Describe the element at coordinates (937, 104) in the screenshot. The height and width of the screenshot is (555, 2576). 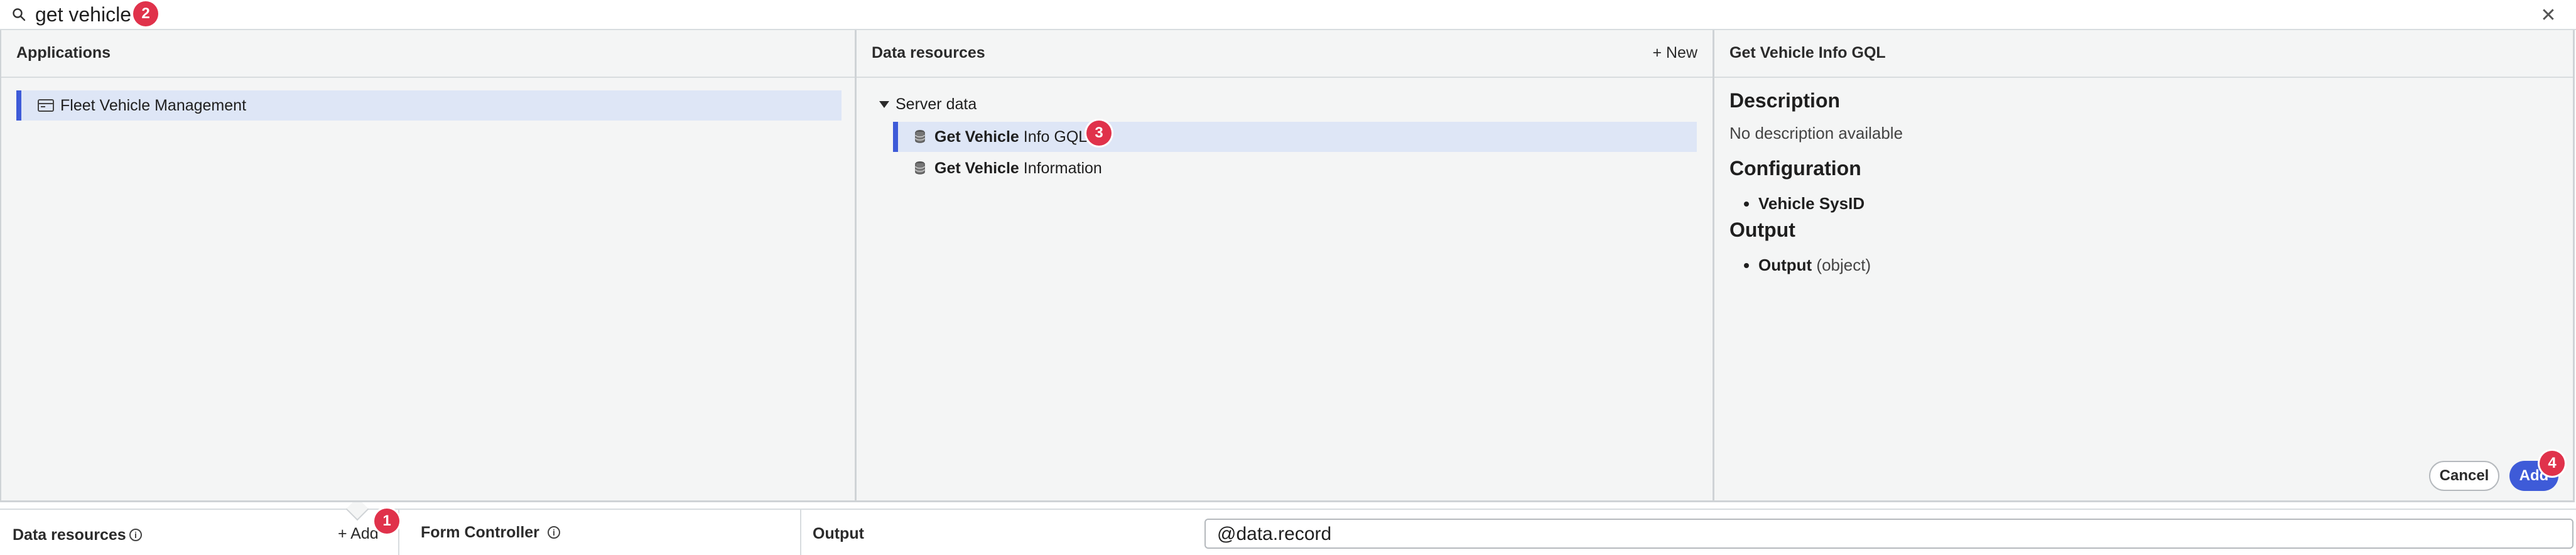
I see `server-data-label: Server data` at that location.